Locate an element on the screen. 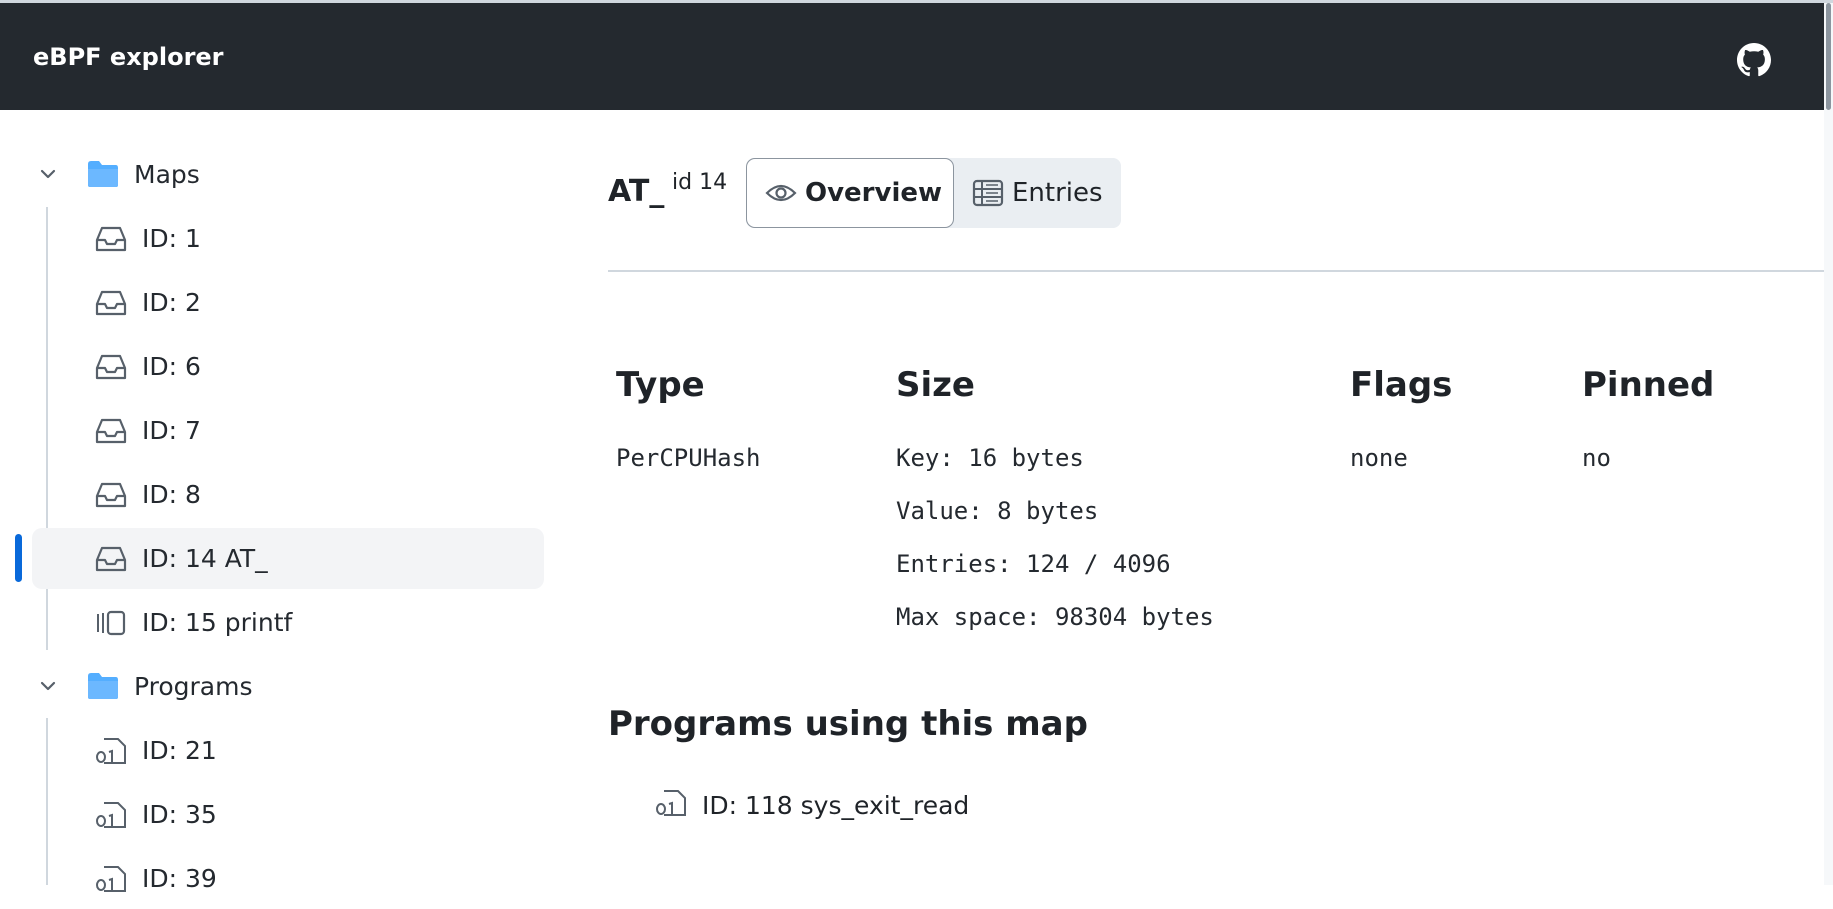 Image resolution: width=1833 pixels, height=909 pixels. tab-label: Overview is located at coordinates (874, 193).